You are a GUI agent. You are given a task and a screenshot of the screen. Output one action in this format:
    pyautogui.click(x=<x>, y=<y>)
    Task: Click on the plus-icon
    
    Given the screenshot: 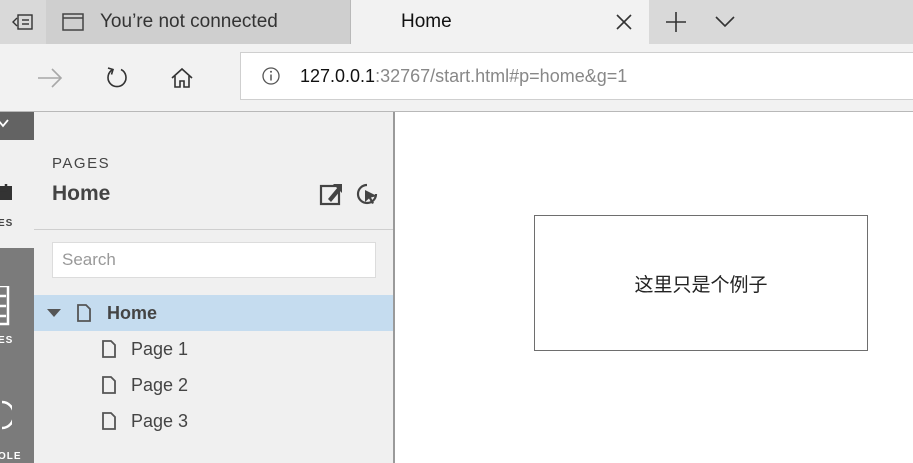 What is the action you would take?
    pyautogui.click(x=676, y=22)
    